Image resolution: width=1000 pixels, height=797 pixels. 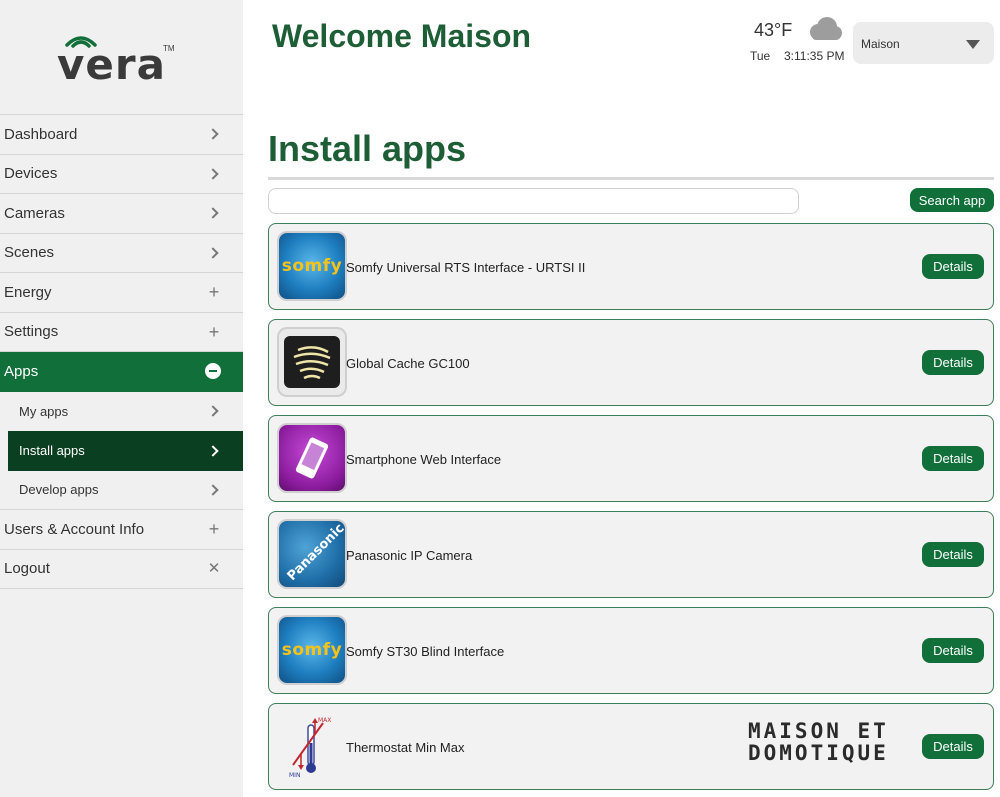 What do you see at coordinates (952, 200) in the screenshot?
I see `search-app-button: Search app` at bounding box center [952, 200].